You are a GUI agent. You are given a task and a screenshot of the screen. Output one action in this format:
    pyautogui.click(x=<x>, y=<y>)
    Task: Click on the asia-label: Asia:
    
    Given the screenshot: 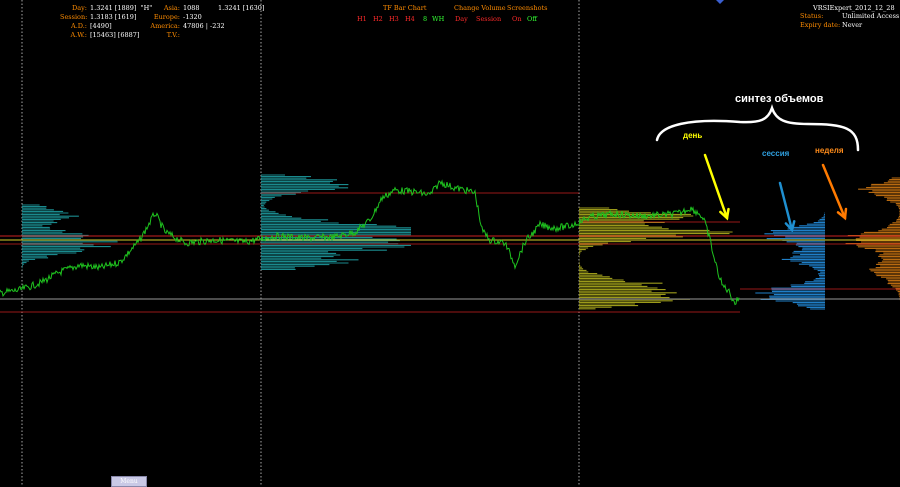 What is the action you would take?
    pyautogui.click(x=171, y=8)
    